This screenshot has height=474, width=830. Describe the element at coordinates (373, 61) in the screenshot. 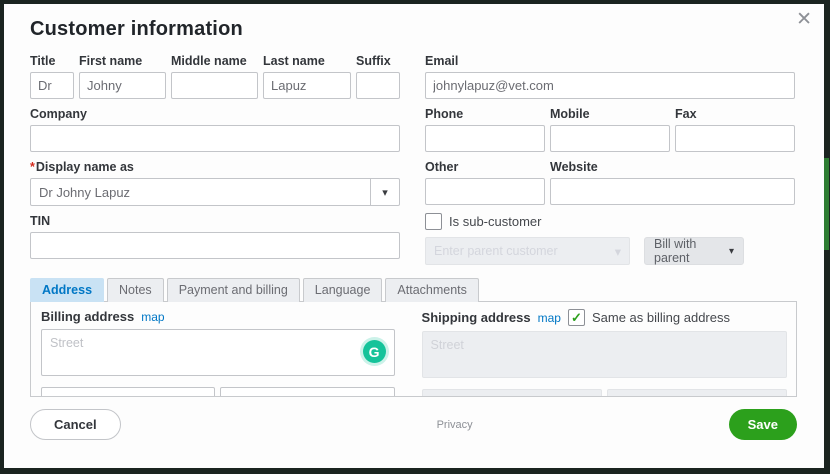

I see `suffix-label: Suffix` at that location.